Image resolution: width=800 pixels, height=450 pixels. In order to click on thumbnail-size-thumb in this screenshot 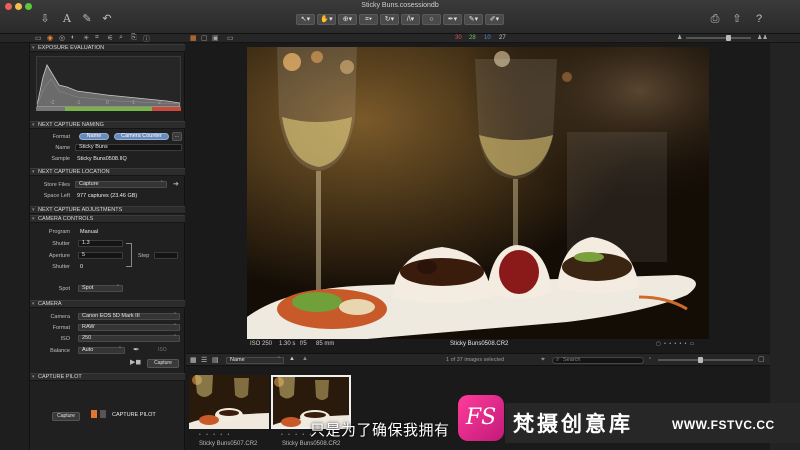, I will do `click(700, 360)`.